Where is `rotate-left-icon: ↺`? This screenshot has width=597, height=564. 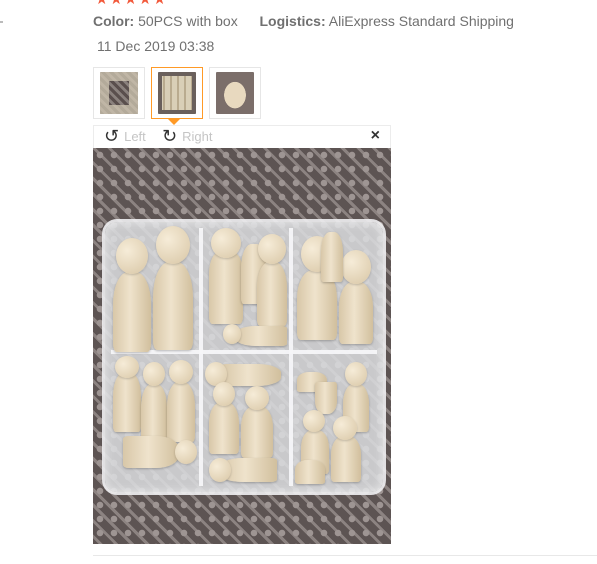
rotate-left-icon: ↺ is located at coordinates (112, 136).